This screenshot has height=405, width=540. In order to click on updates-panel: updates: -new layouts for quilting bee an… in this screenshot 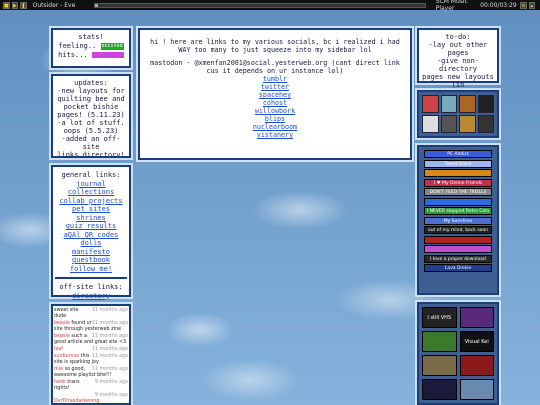, I will do `click(91, 116)`.